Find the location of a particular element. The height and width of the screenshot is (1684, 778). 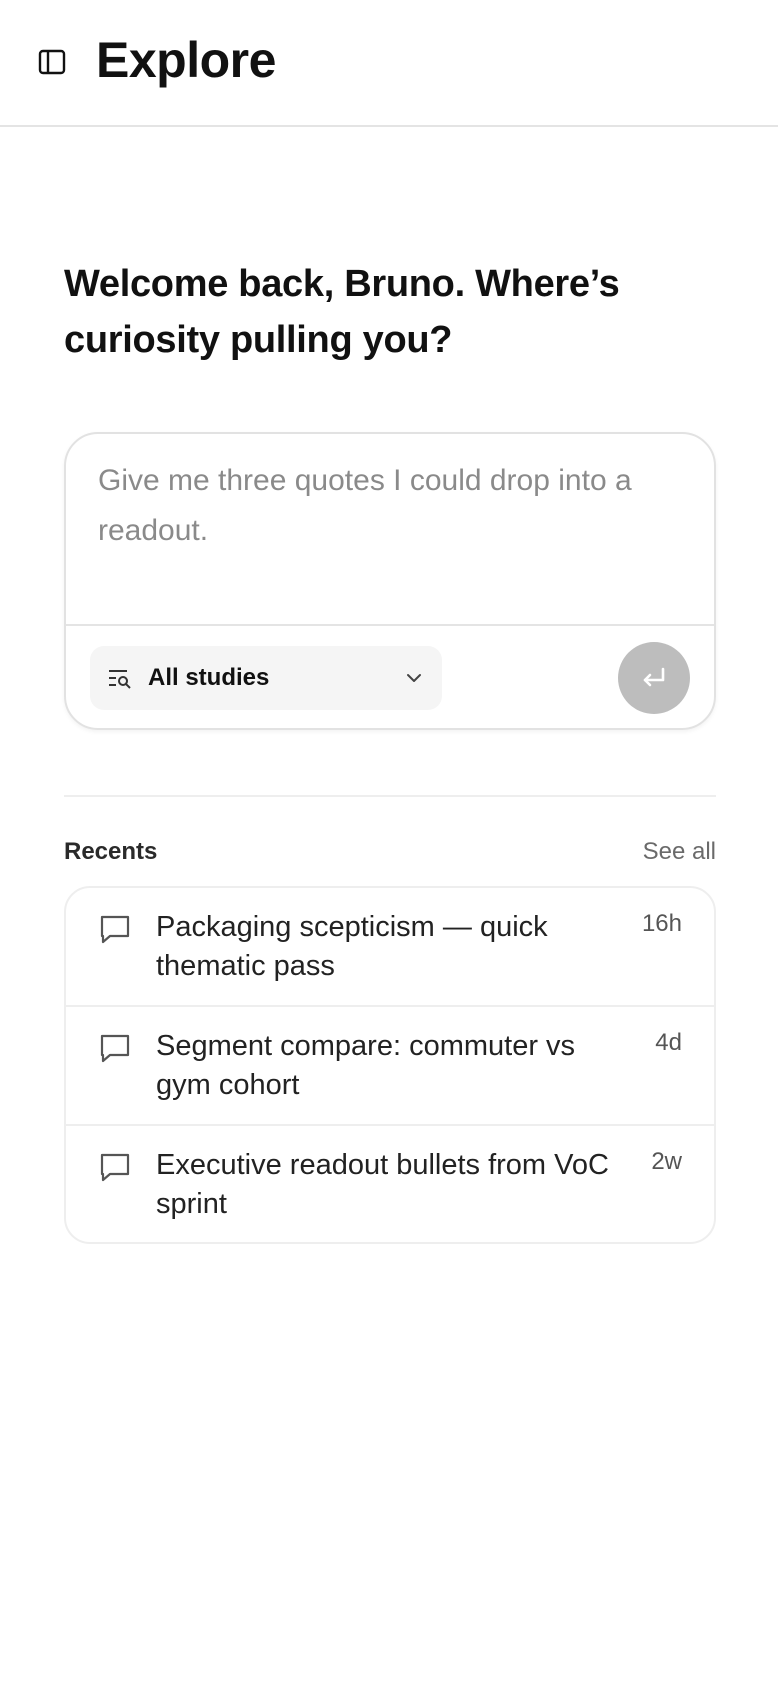

study-filter-label: All studies is located at coordinates (209, 677).